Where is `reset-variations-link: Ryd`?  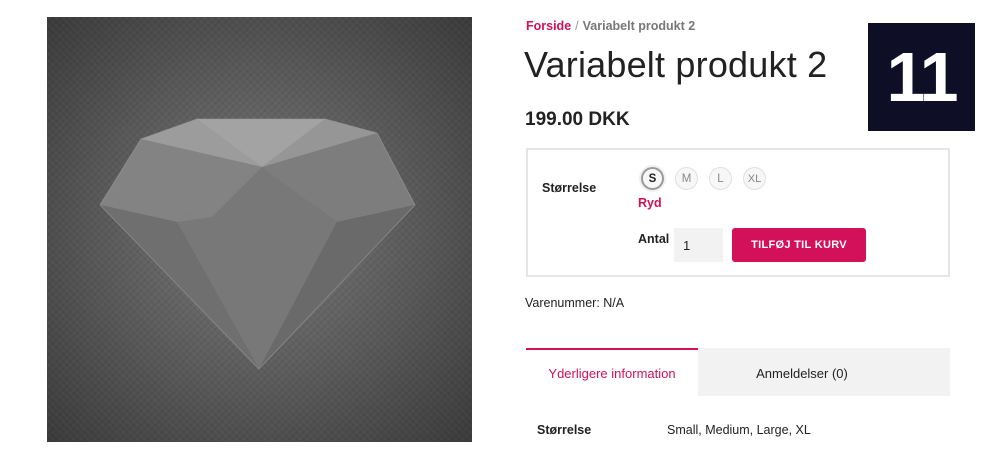
reset-variations-link: Ryd is located at coordinates (650, 203).